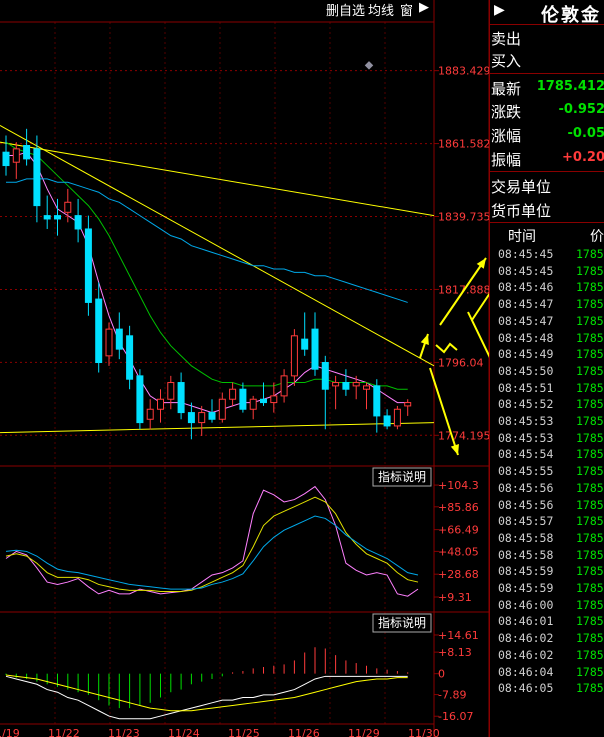 The height and width of the screenshot is (737, 604). I want to click on y-tick-label: 1839.735, so click(463, 217).